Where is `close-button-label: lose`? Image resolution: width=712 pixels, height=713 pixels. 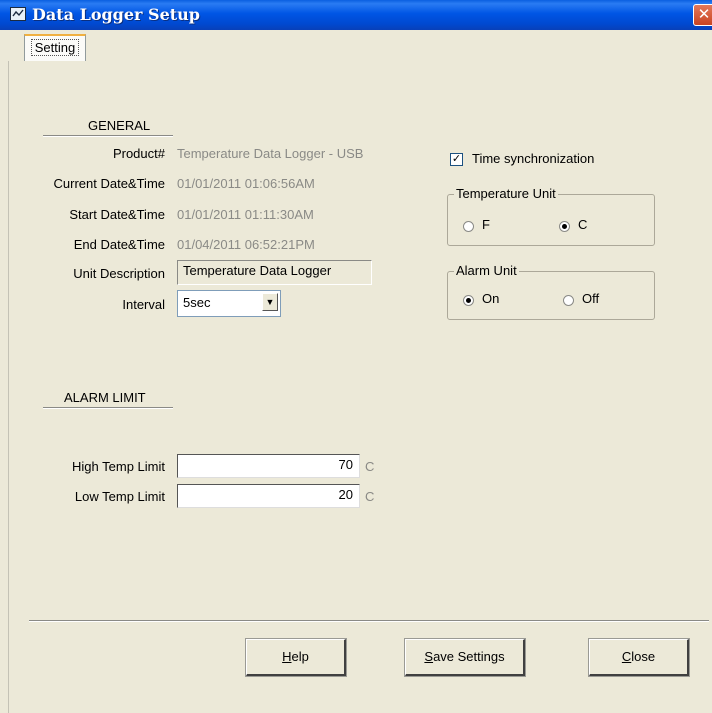
close-button-label: lose is located at coordinates (643, 656).